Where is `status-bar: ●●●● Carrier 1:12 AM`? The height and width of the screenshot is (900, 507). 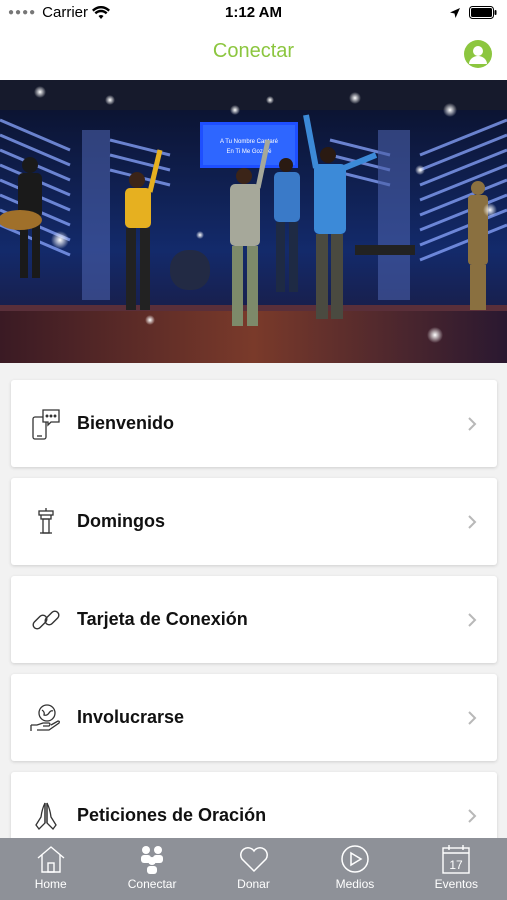
status-bar: ●●●● Carrier 1:12 AM is located at coordinates (253, 14).